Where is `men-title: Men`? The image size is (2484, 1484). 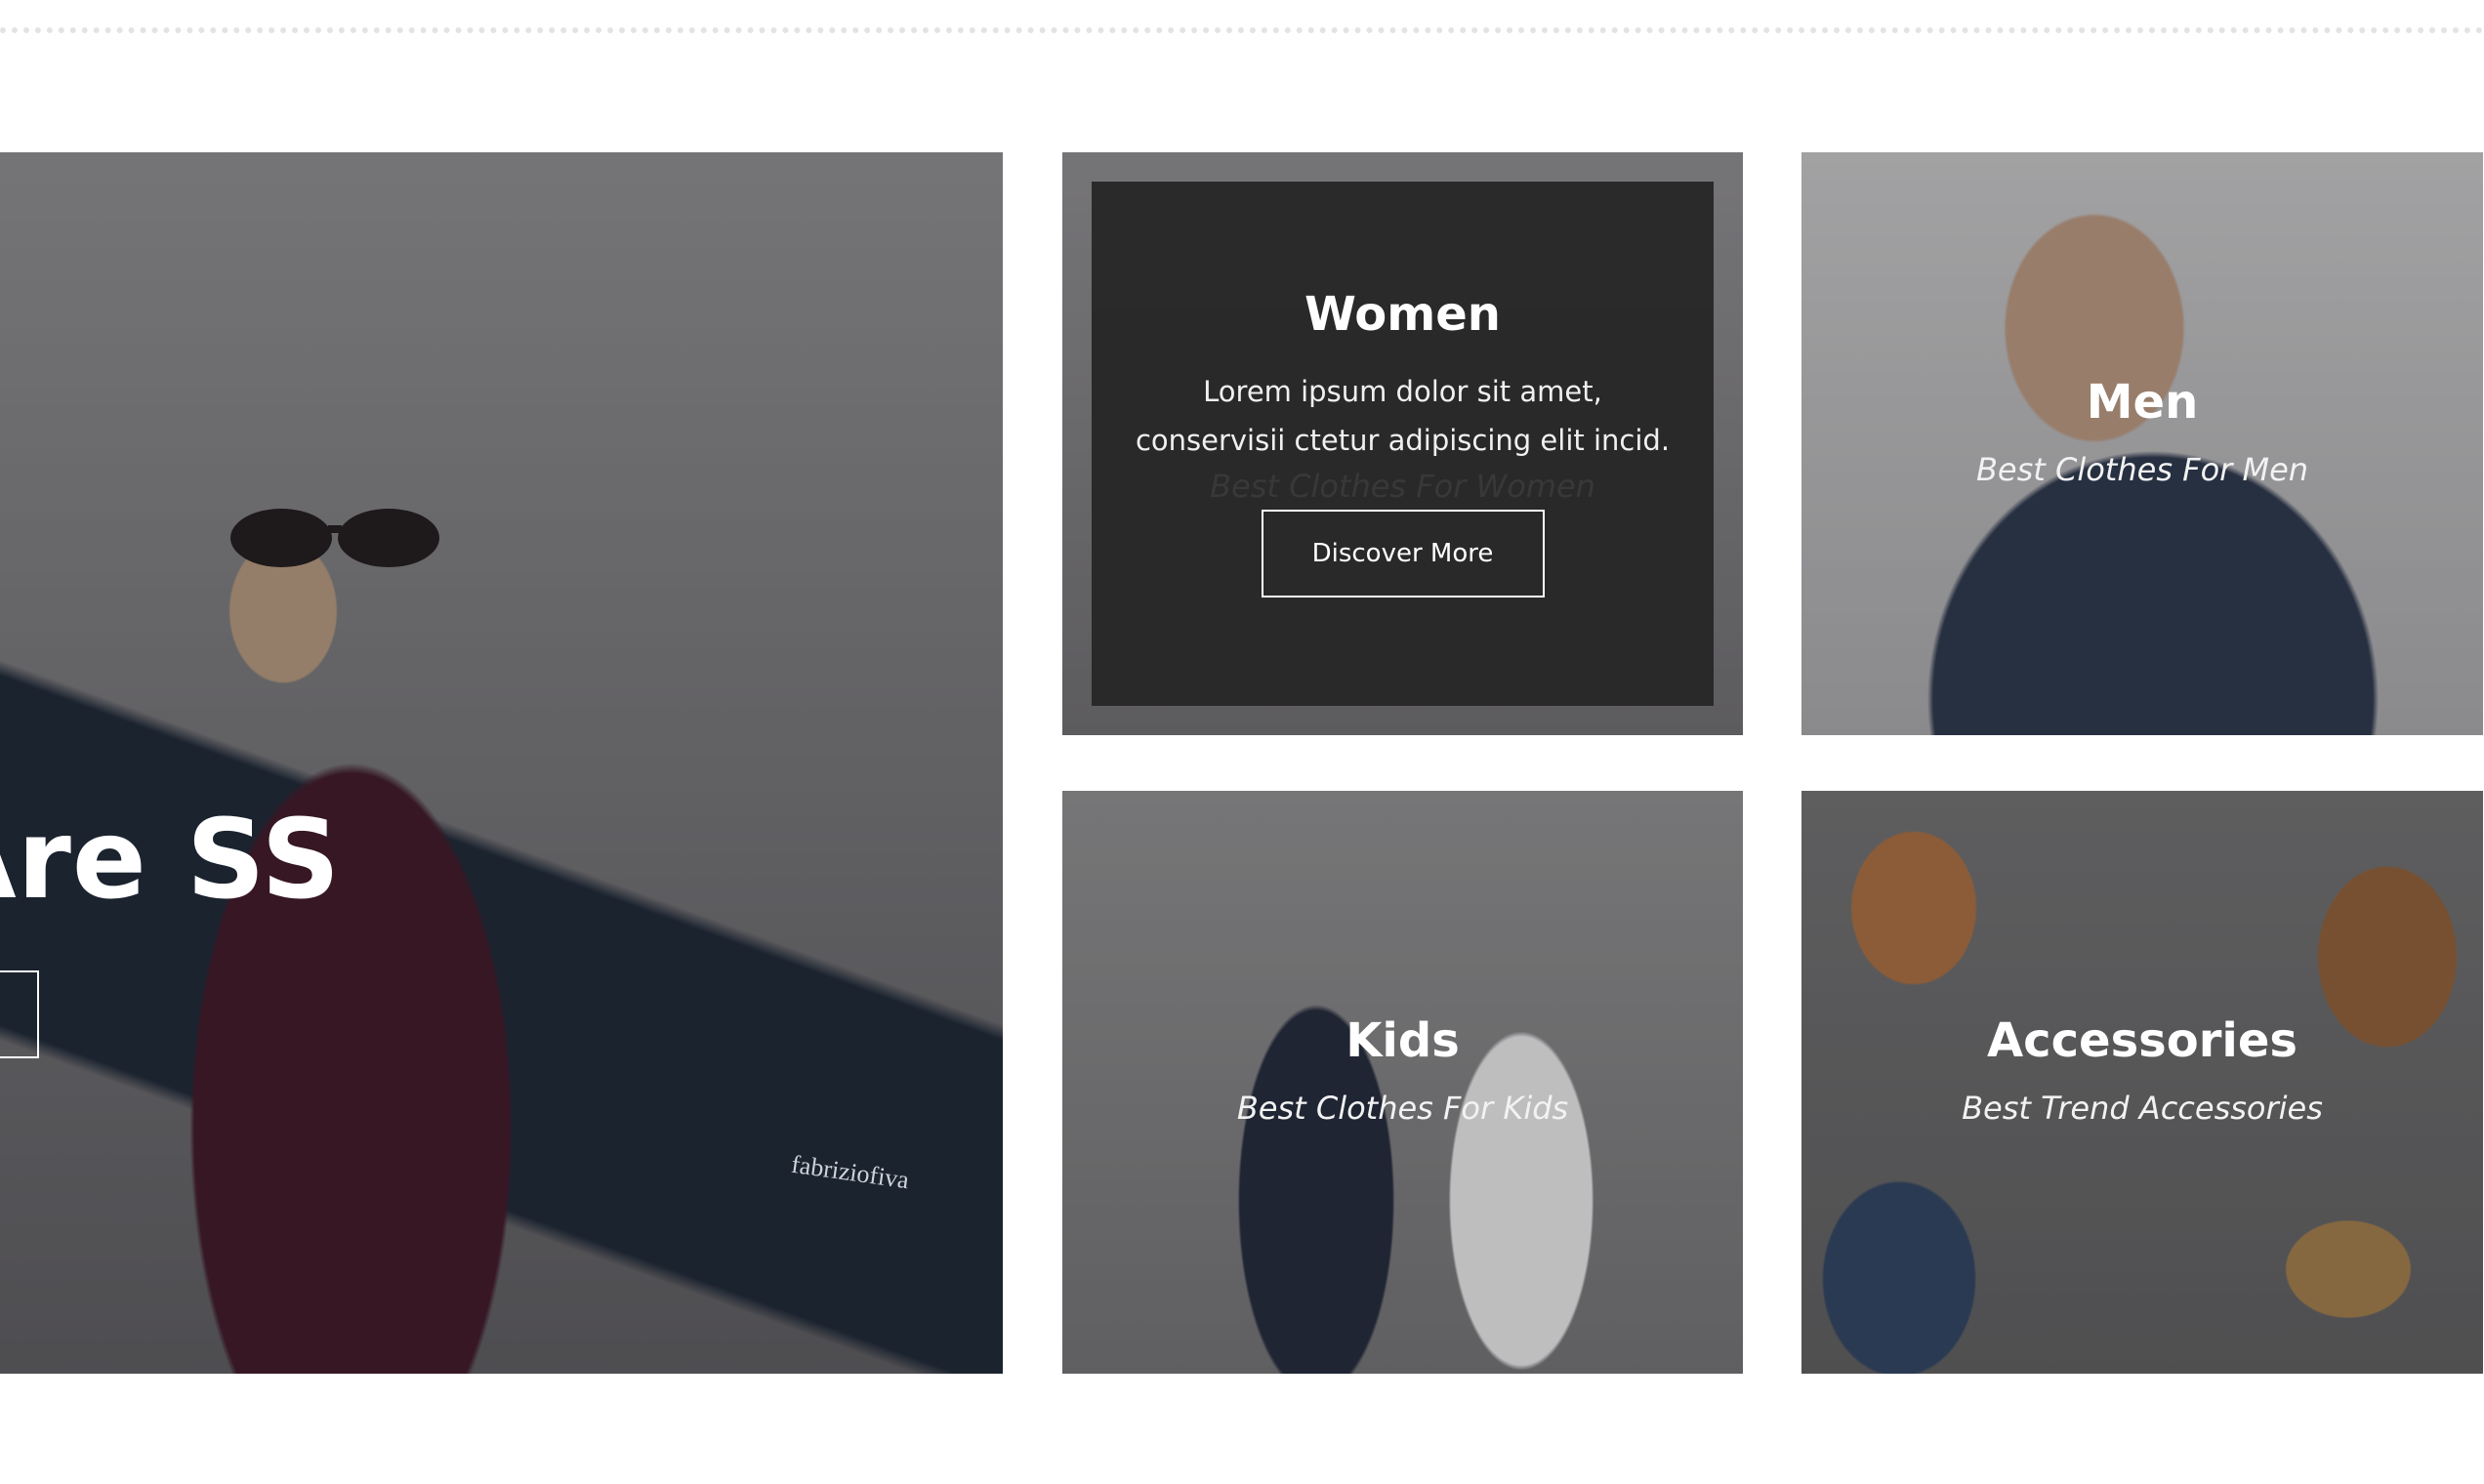
men-title: Men is located at coordinates (2142, 403).